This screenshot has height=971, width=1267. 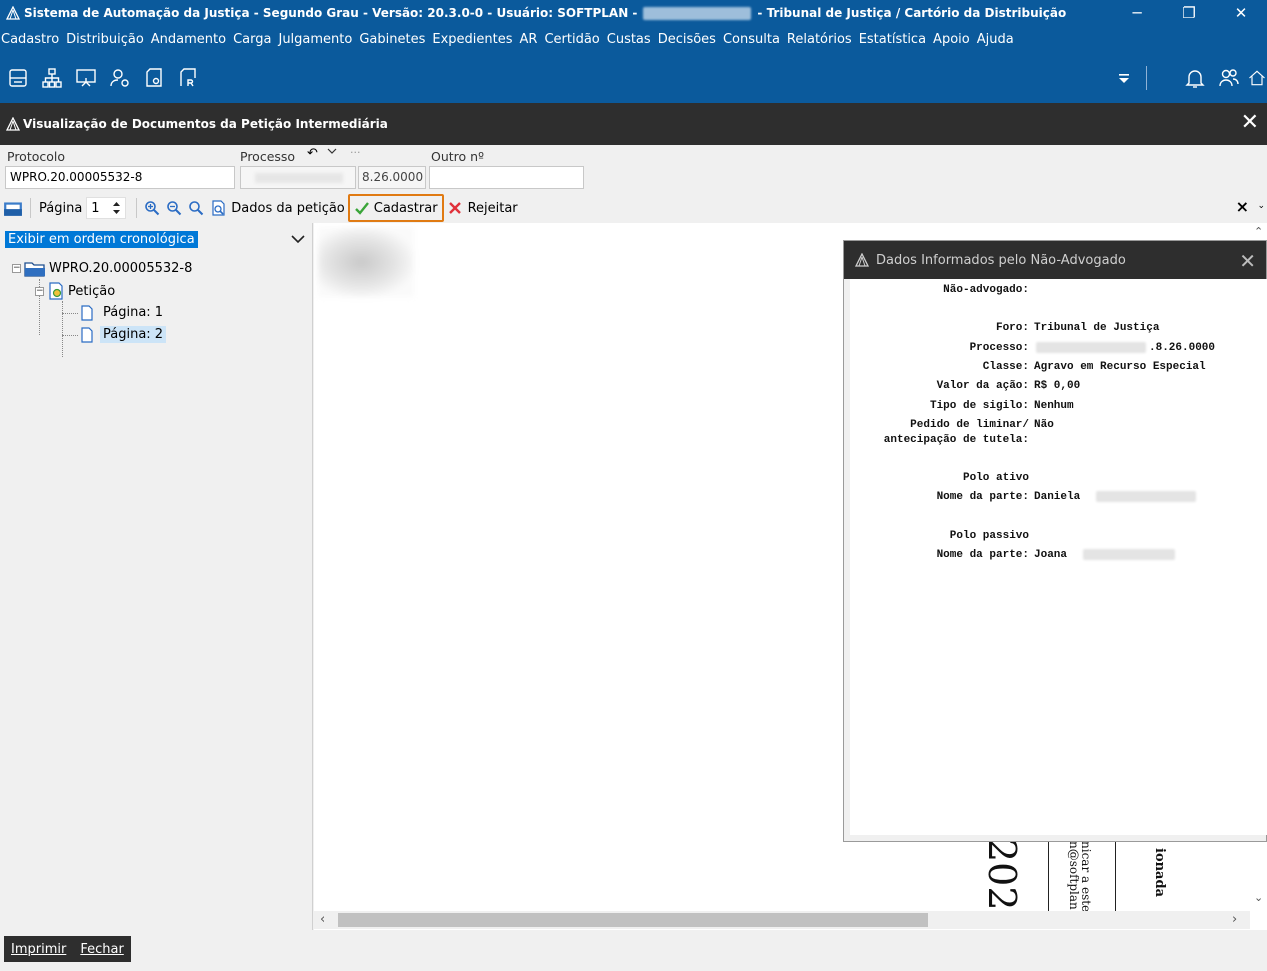 I want to click on dropdown-arrow-icon, so click(x=1124, y=78).